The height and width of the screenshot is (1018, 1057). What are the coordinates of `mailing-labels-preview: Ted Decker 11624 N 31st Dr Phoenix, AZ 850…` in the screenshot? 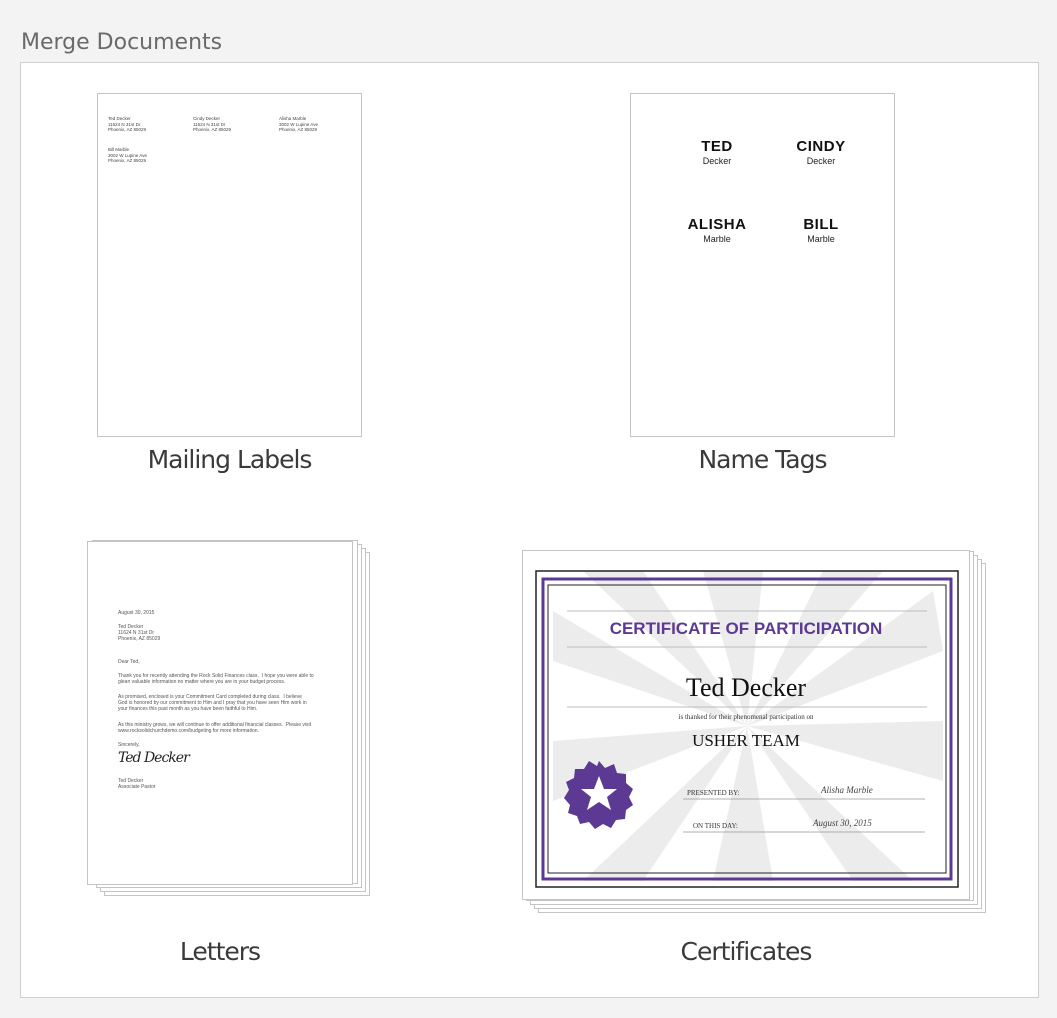 It's located at (229, 265).